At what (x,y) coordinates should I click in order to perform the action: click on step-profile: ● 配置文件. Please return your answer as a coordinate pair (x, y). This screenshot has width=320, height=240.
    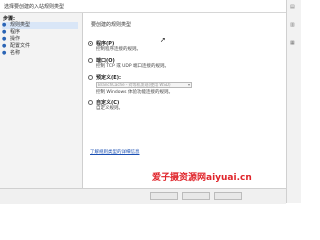
    Looking at the image, I should click on (40, 46).